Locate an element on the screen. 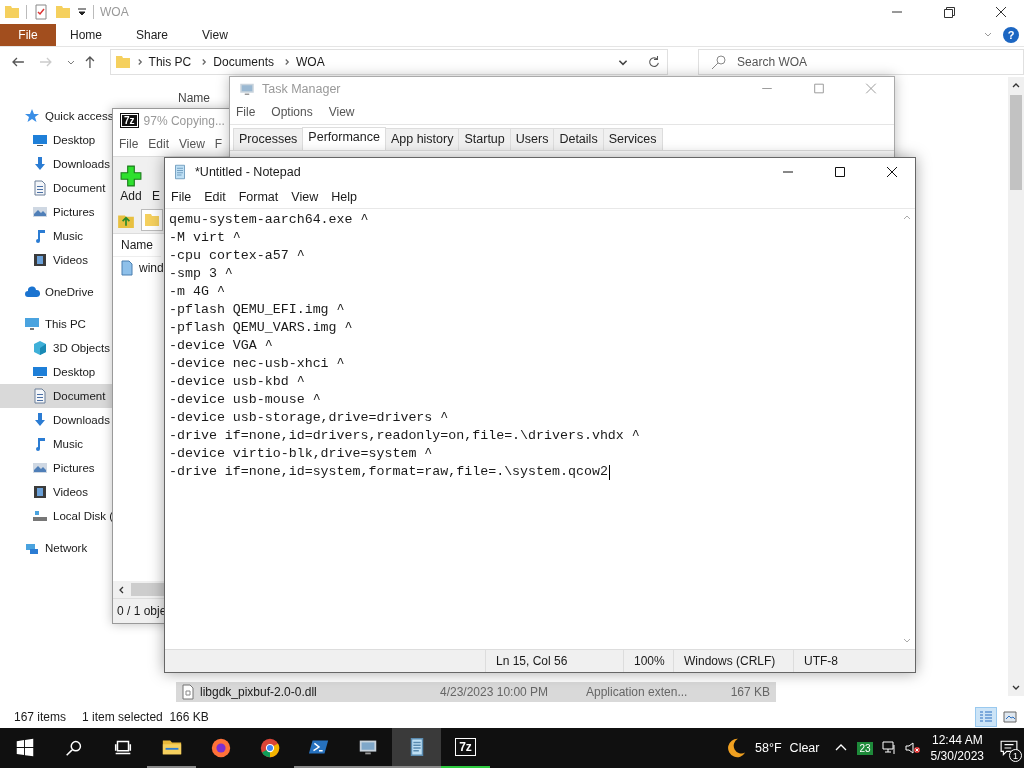 This screenshot has width=1024, height=768. nav-item: Network is located at coordinates (56, 548).